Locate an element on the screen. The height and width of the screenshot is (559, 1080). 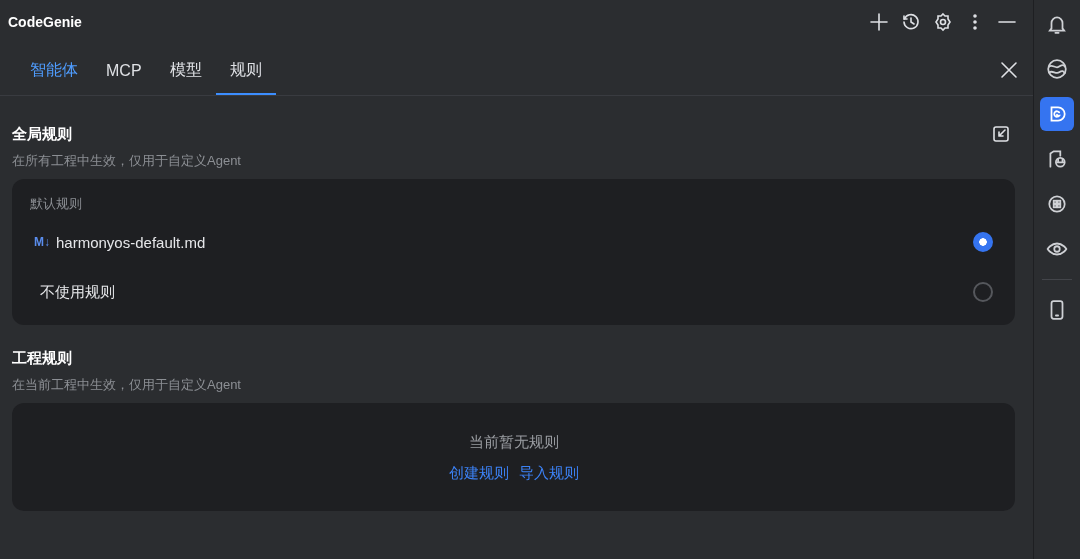
section-heading: 工程规则 is located at coordinates (42, 358).